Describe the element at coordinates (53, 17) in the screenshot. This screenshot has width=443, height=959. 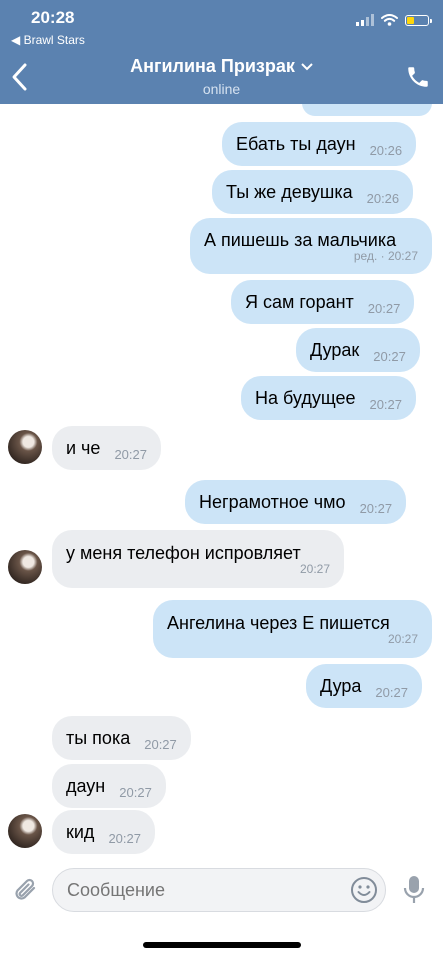
I see `status-time: 20:28` at that location.